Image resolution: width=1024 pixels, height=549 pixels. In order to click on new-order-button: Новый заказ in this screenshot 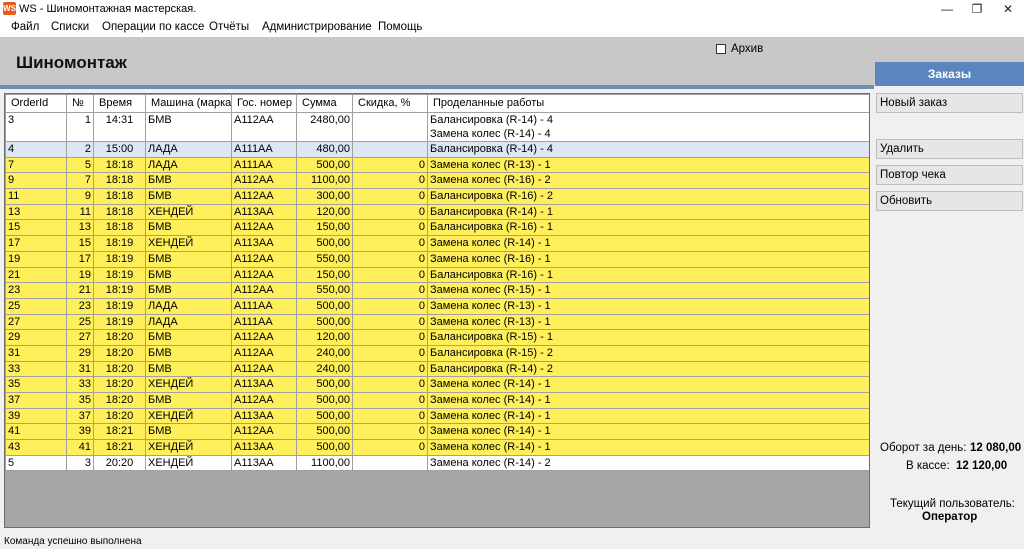, I will do `click(949, 103)`.